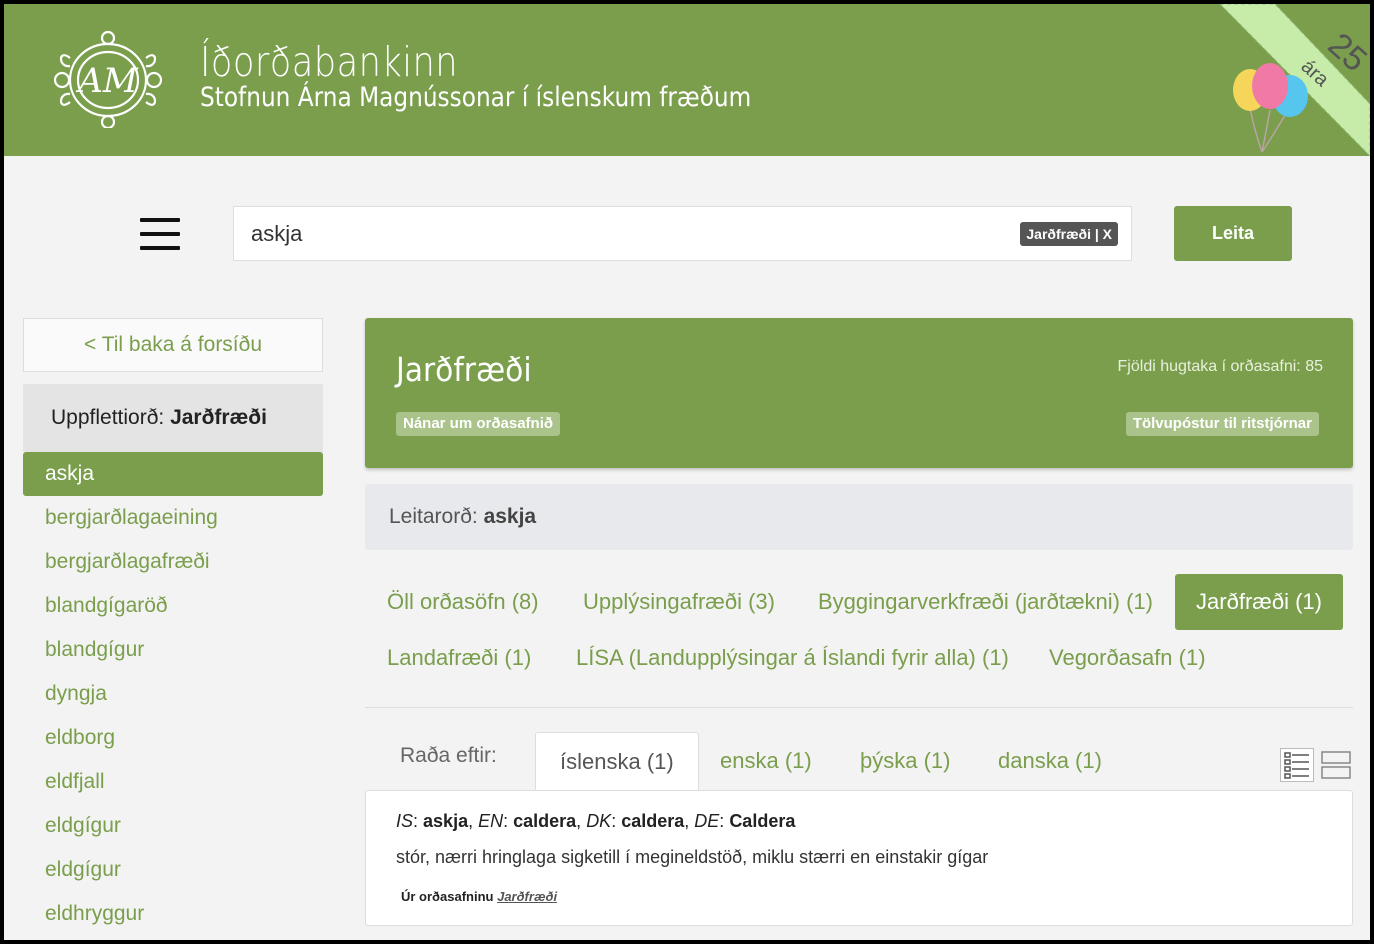 The height and width of the screenshot is (944, 1374). What do you see at coordinates (173, 606) in the screenshot?
I see `word-list-item: blandgígaröð` at bounding box center [173, 606].